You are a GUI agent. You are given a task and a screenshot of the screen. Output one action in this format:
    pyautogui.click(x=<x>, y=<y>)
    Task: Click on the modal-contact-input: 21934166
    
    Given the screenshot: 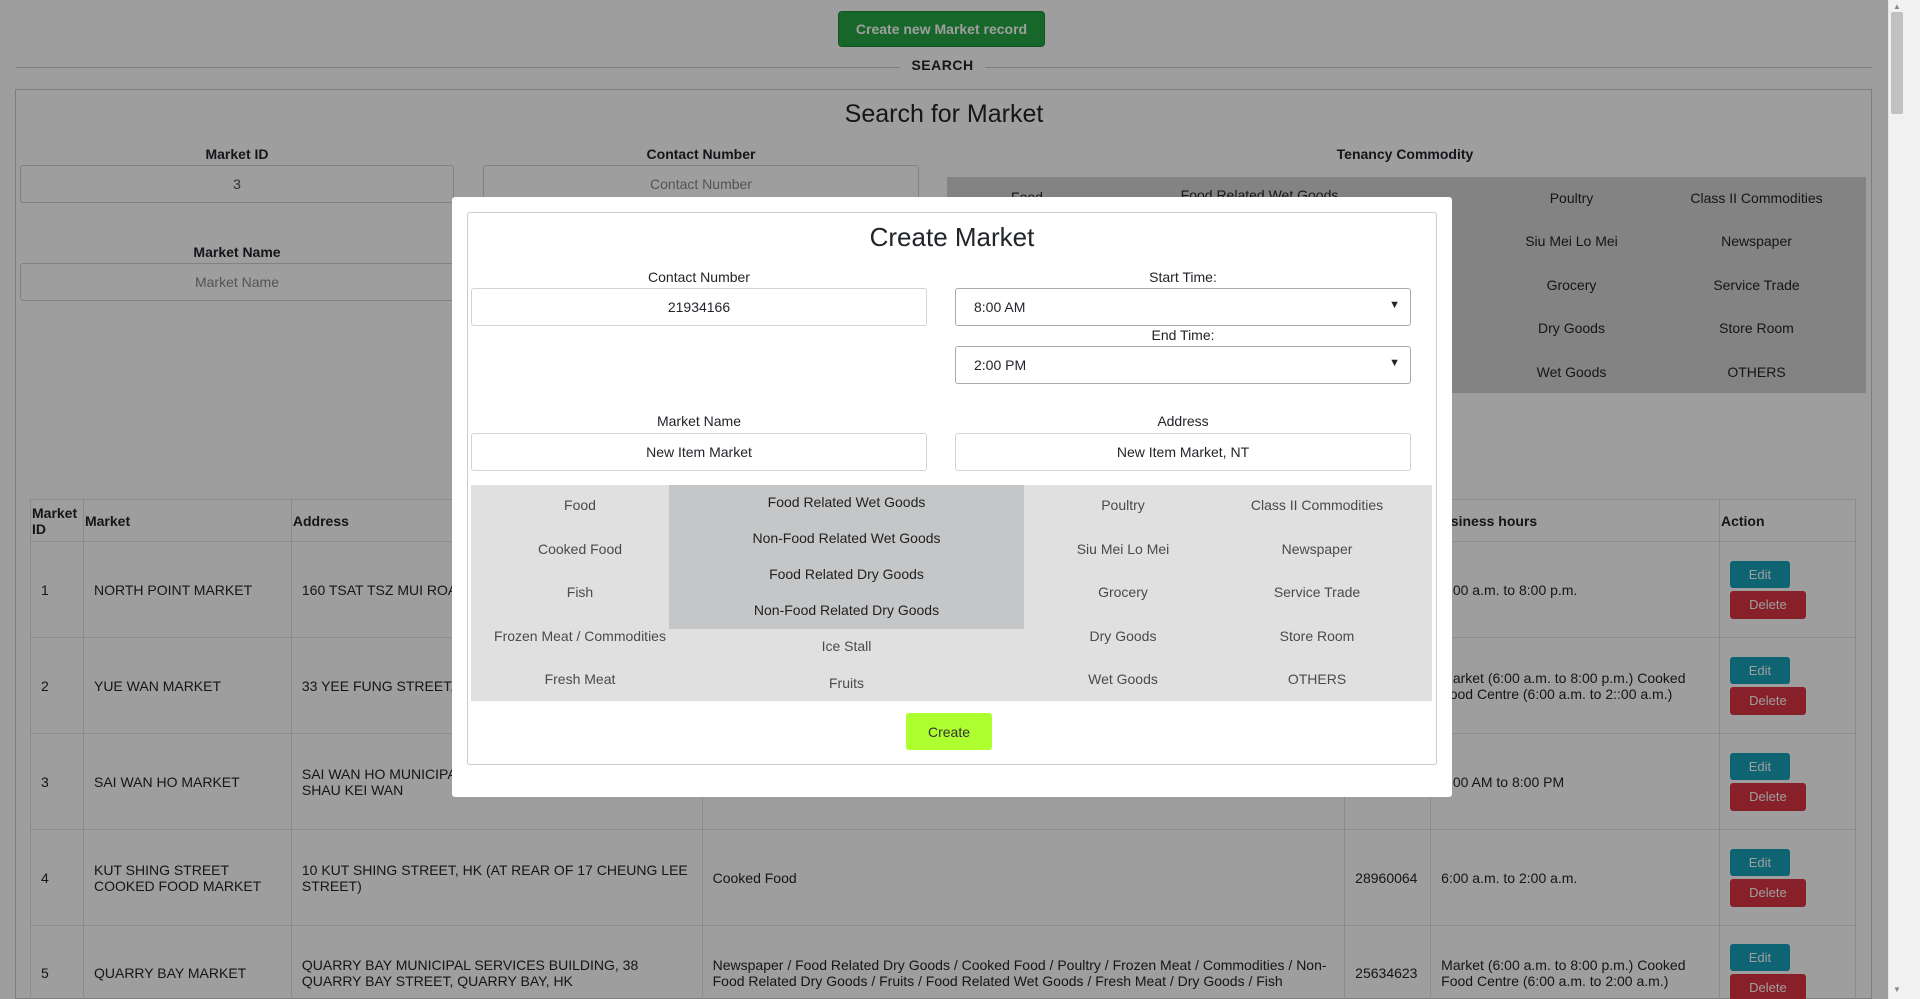 What is the action you would take?
    pyautogui.click(x=699, y=307)
    